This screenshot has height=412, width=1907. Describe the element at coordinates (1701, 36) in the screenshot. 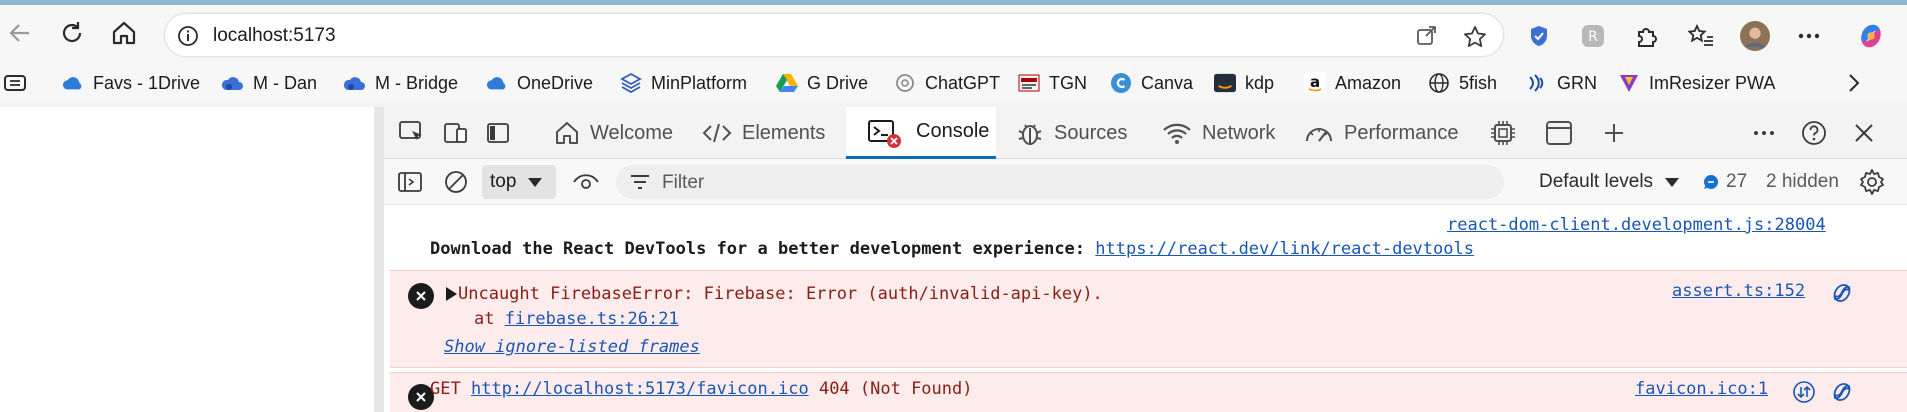

I see `favorites-list-icon` at that location.